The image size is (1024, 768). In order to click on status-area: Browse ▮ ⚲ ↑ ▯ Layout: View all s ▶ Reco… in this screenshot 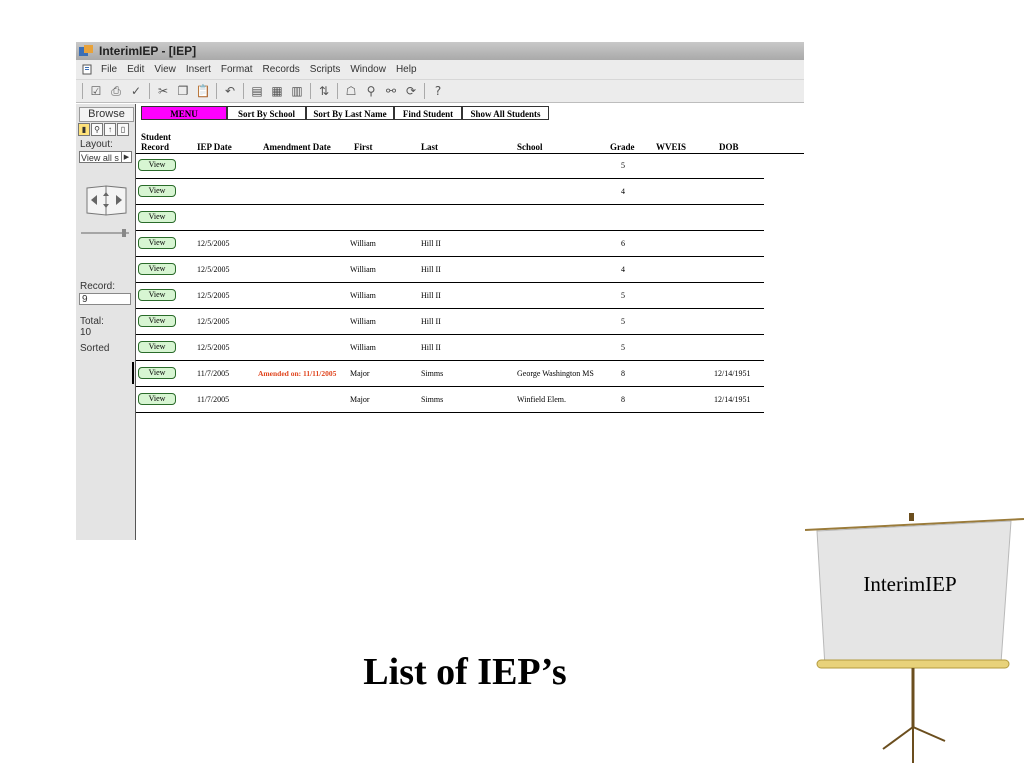, I will do `click(106, 322)`.